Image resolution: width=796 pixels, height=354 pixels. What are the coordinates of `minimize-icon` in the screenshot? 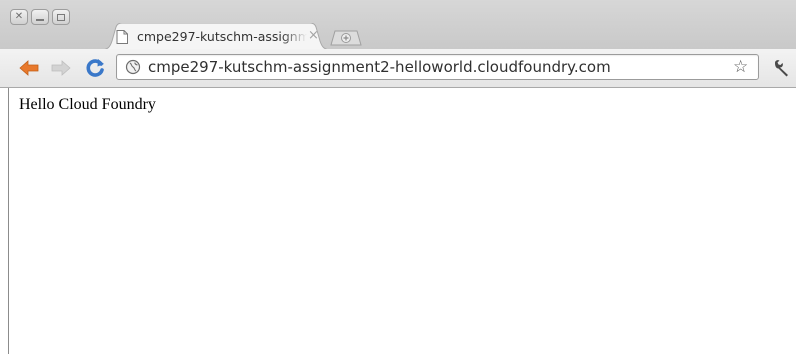 It's located at (40, 20).